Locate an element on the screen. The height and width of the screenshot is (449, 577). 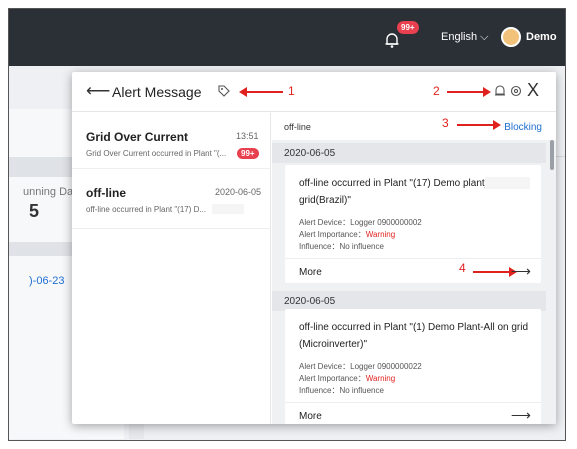
dialog-header: ⟵ Alert Message 1 2 X is located at coordinates (314, 92).